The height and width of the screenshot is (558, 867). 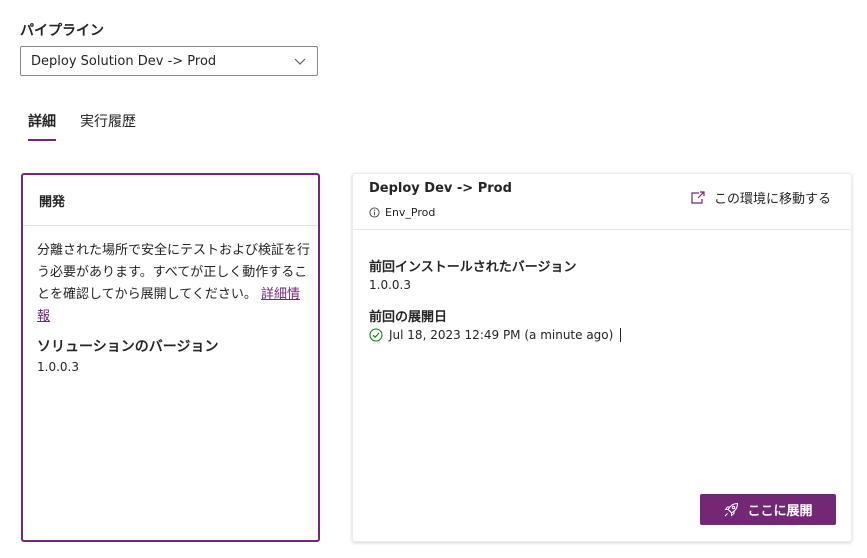 I want to click on tab-details: 詳細, so click(x=42, y=126).